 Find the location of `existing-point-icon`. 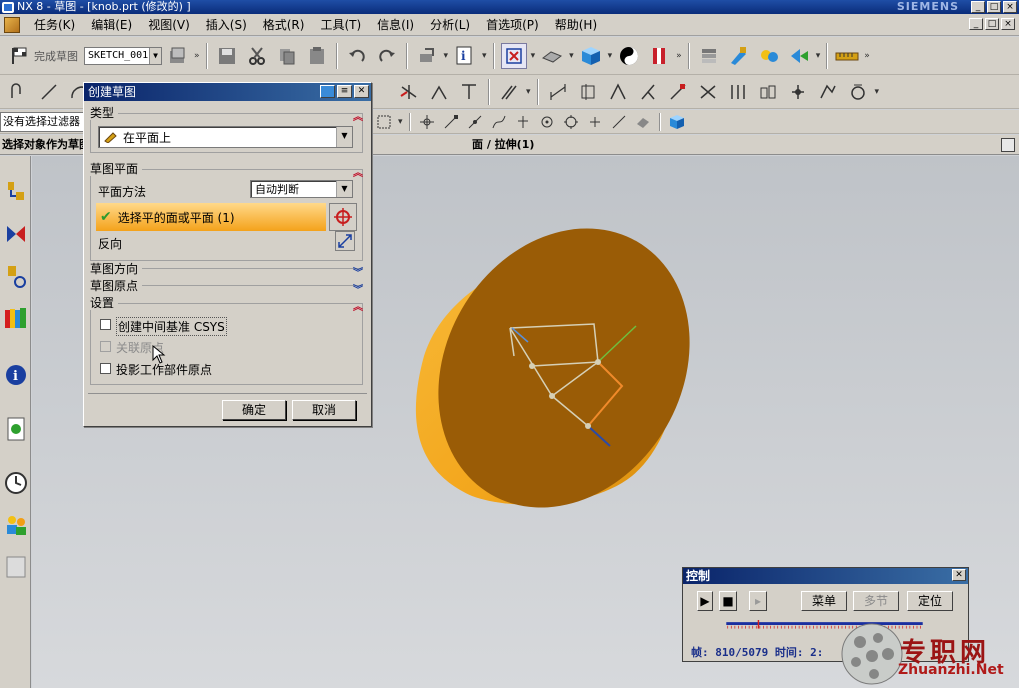

existing-point-icon is located at coordinates (595, 122).